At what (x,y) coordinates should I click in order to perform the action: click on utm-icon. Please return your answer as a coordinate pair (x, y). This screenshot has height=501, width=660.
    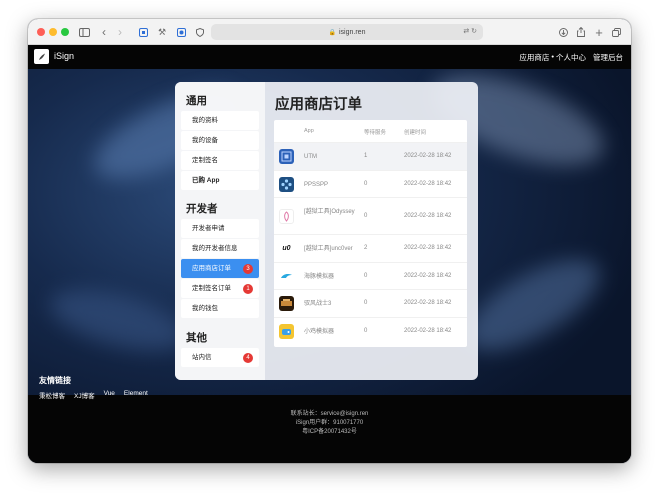
    Looking at the image, I should click on (286, 156).